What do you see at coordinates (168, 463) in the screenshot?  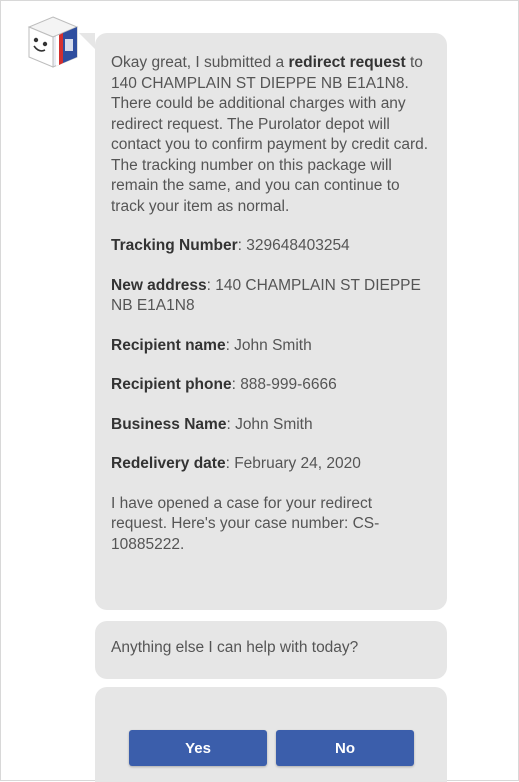 I see `detail-label: Redelivery date` at bounding box center [168, 463].